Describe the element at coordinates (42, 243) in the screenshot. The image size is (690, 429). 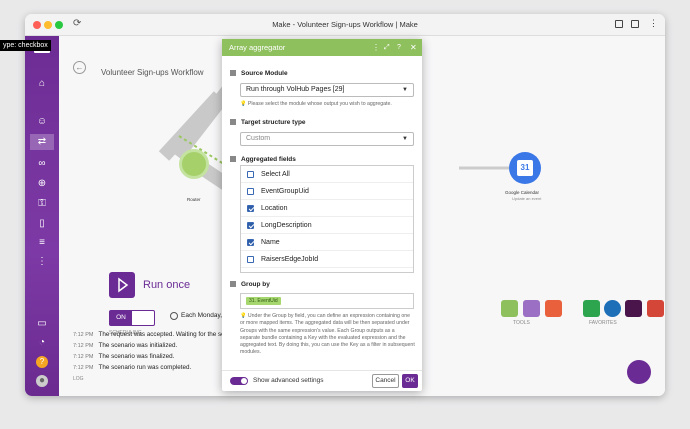
I see `data-stores-icon: ≡` at that location.